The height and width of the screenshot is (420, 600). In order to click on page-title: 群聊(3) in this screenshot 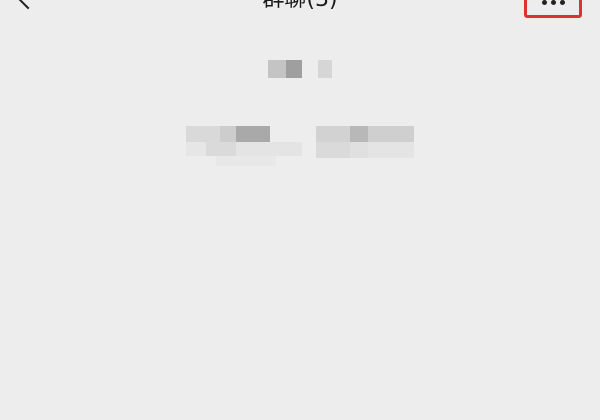, I will do `click(300, 6)`.